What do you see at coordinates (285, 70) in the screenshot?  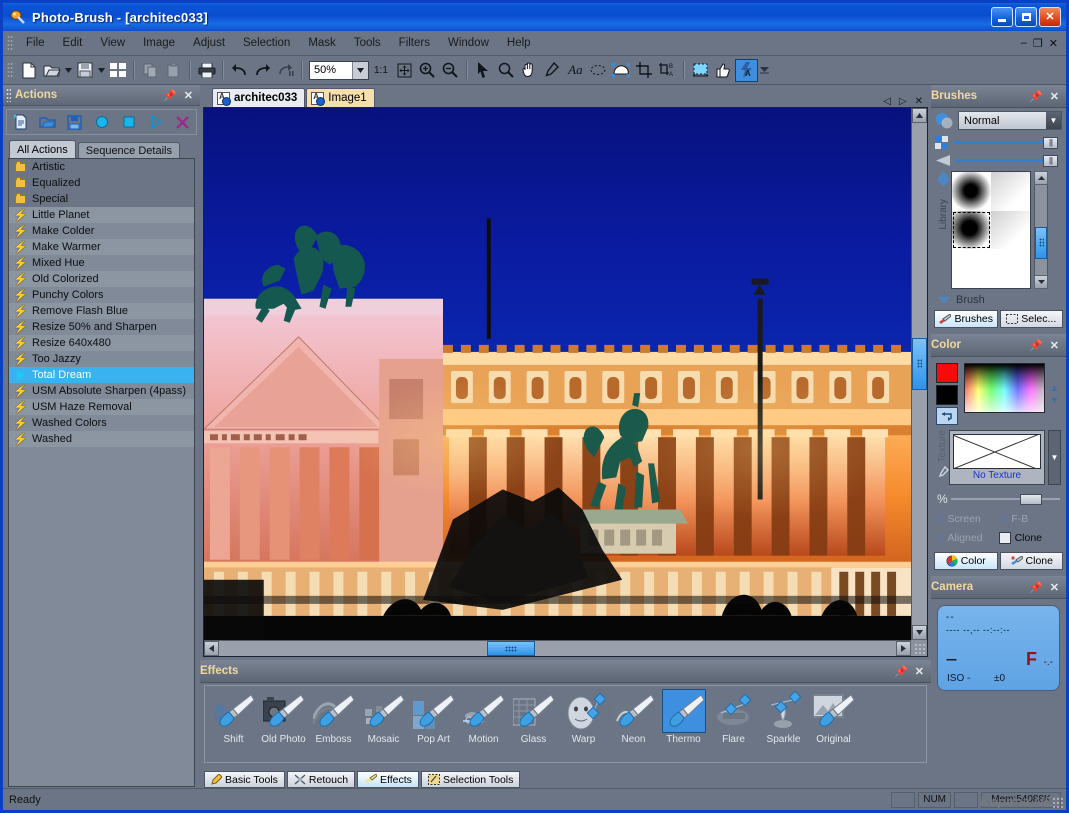 I see `redo-pause-icon` at bounding box center [285, 70].